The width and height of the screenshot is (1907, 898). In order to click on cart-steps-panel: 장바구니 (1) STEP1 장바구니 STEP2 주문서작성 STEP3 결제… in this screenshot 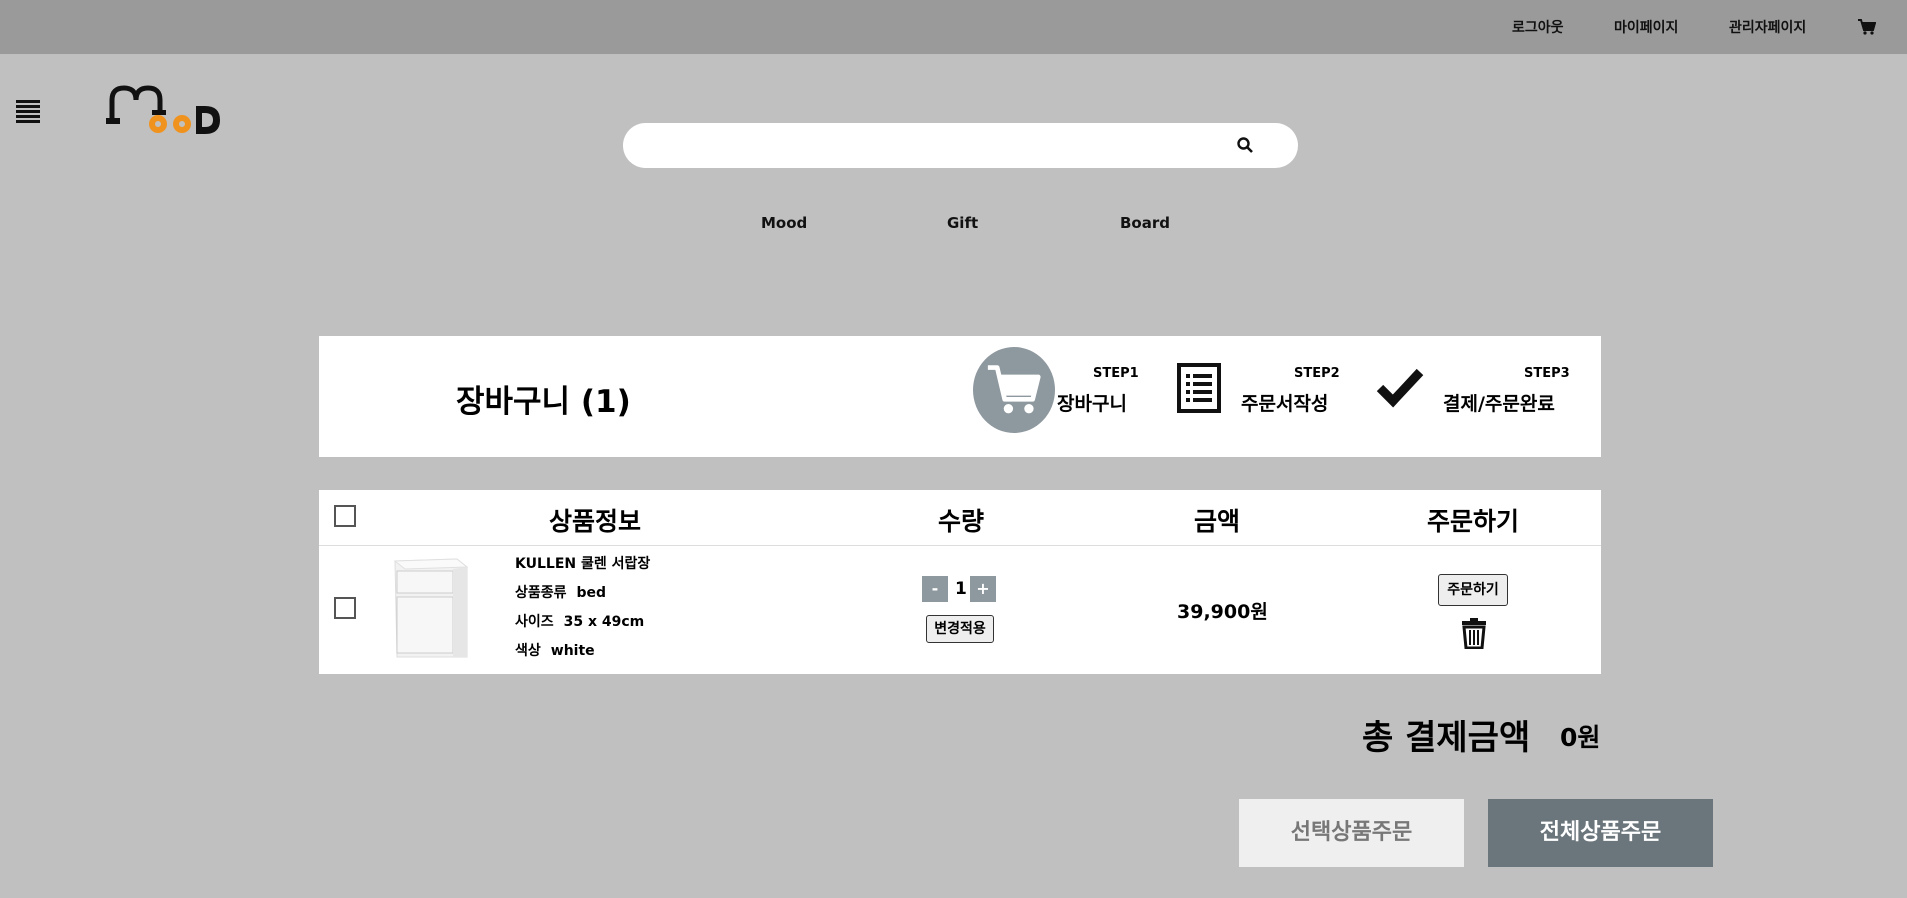, I will do `click(960, 396)`.